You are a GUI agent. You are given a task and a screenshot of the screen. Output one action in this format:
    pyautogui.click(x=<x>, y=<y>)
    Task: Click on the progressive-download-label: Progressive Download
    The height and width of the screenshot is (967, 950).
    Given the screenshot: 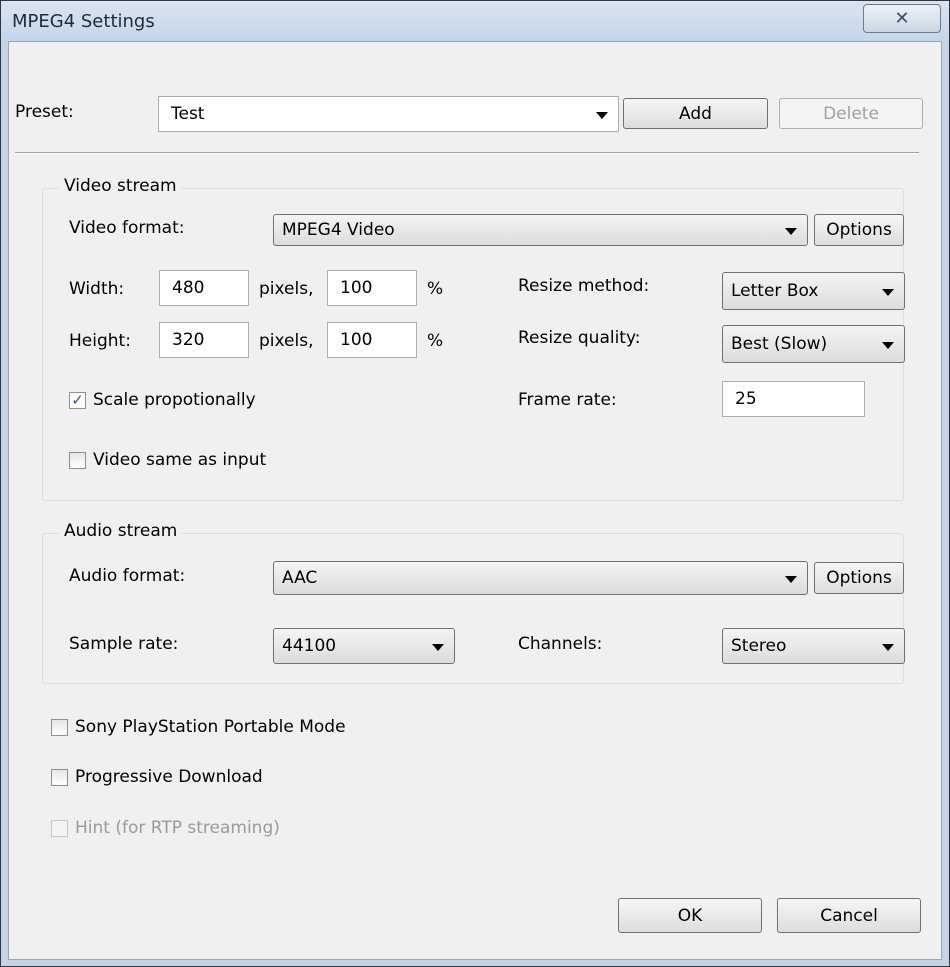 What is the action you would take?
    pyautogui.click(x=169, y=777)
    